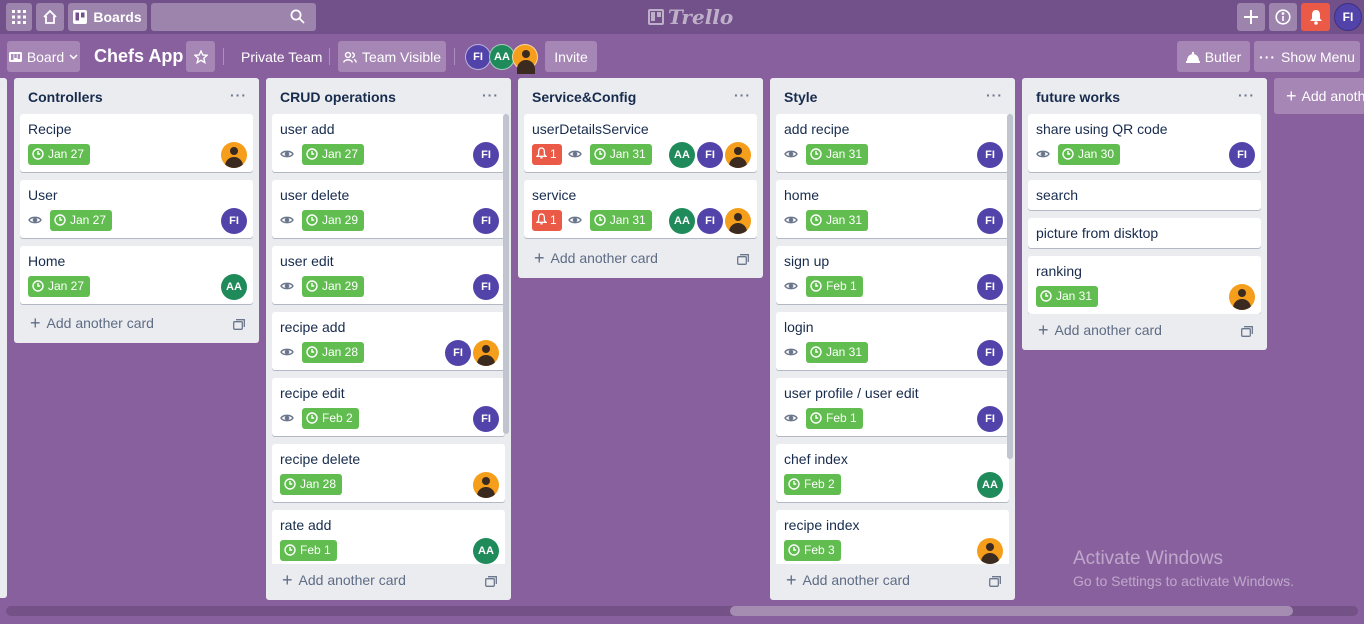 Image resolution: width=1364 pixels, height=624 pixels. Describe the element at coordinates (107, 17) in the screenshot. I see `boards-button: Boards` at that location.